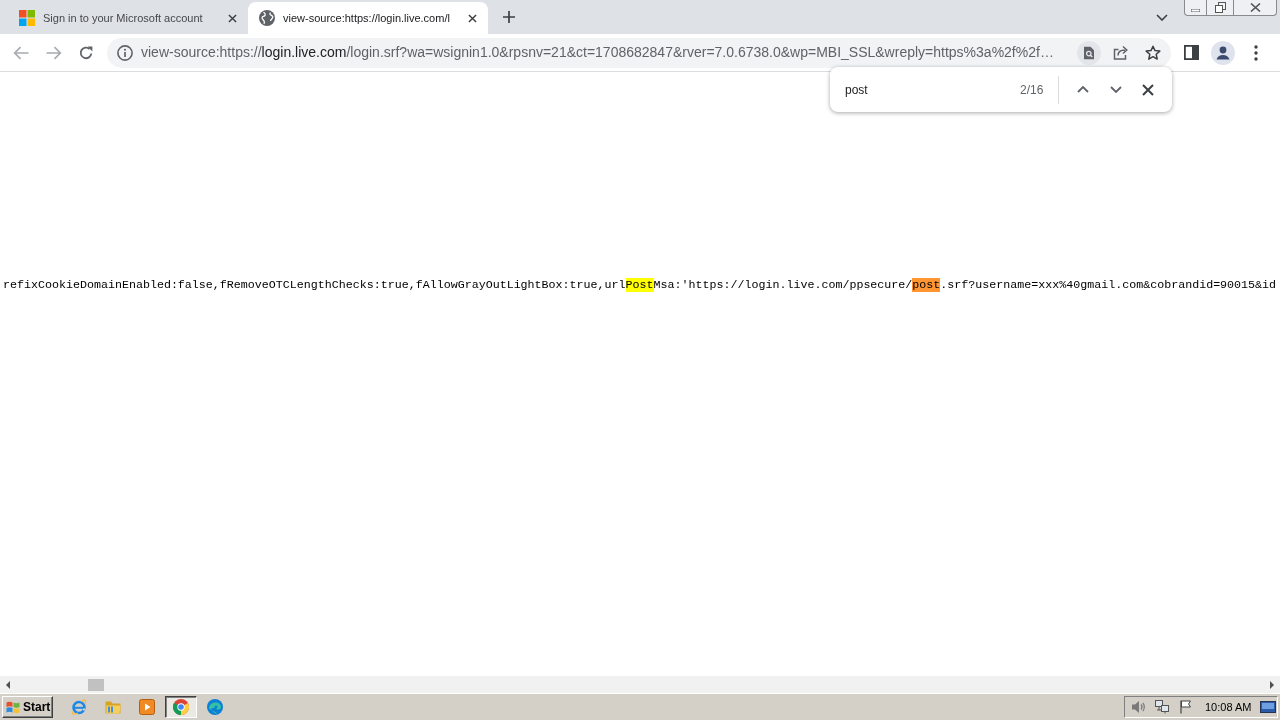 This screenshot has height=720, width=1280. What do you see at coordinates (1032, 90) in the screenshot?
I see `match-count: 2/16` at bounding box center [1032, 90].